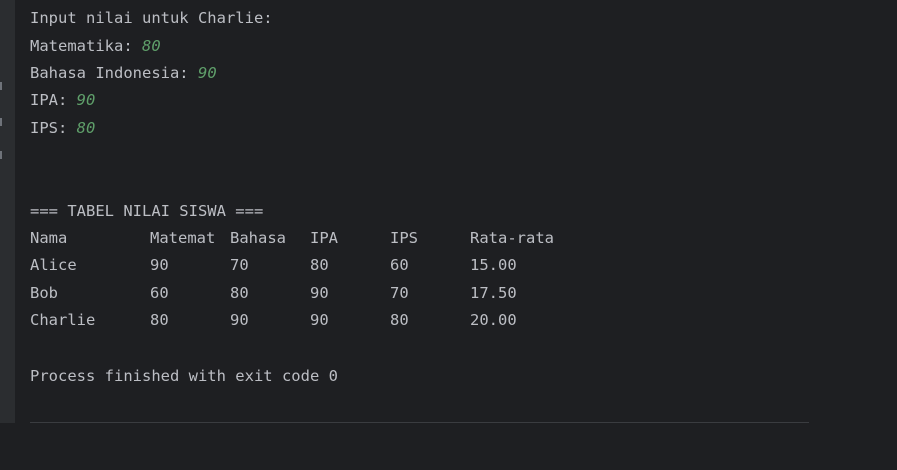 The image size is (897, 470). Describe the element at coordinates (324, 238) in the screenshot. I see `table-header-cell: IPA` at that location.